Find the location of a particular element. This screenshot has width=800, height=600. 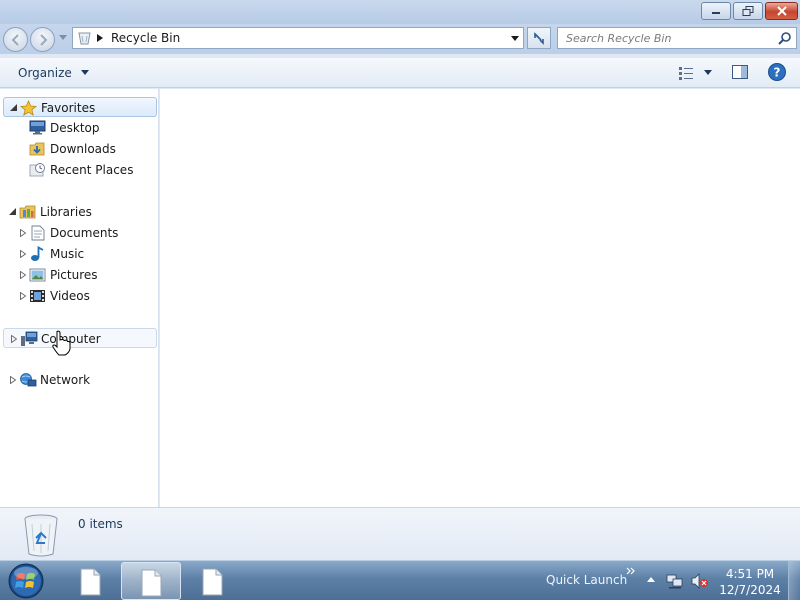

downloads-label: Downloads is located at coordinates (83, 149).